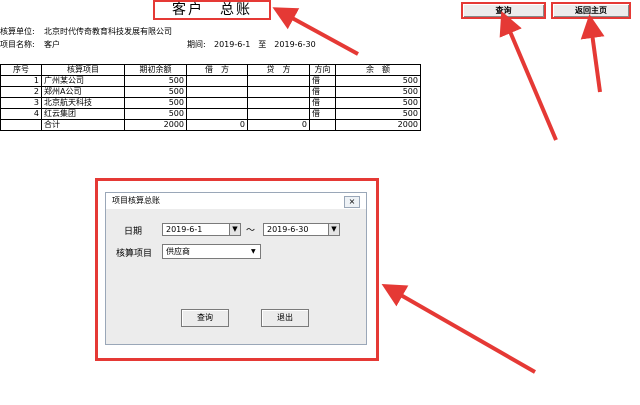  What do you see at coordinates (458, 329) in the screenshot?
I see `arrow-to-dialog` at bounding box center [458, 329].